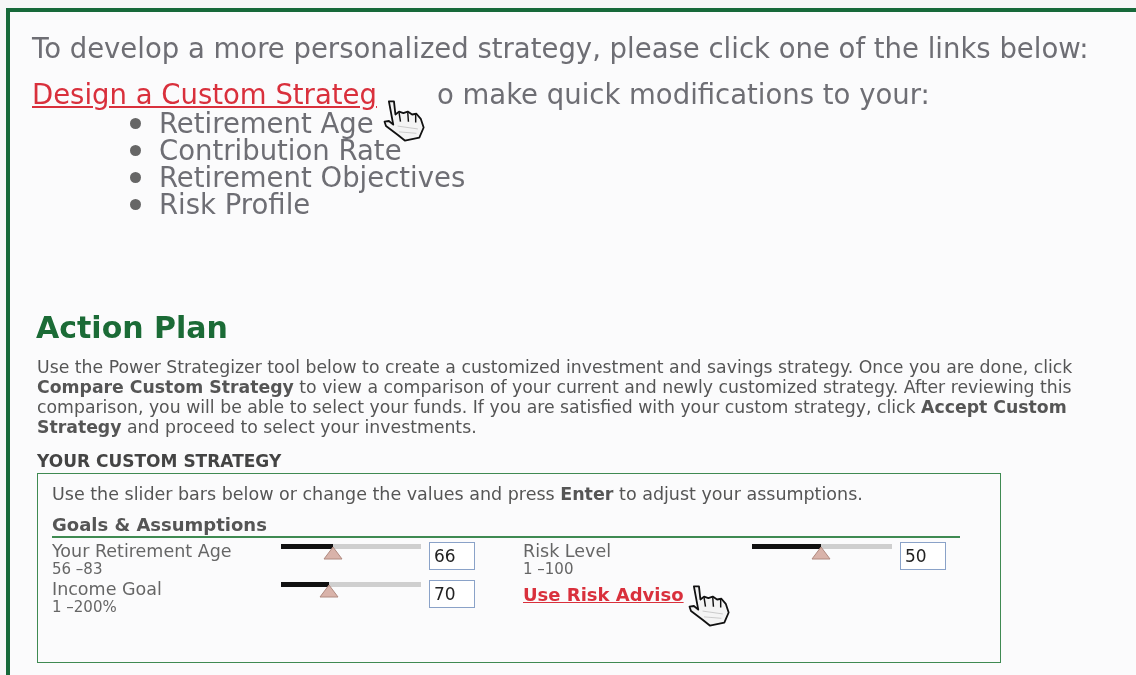  I want to click on range-label: 56 –83, so click(78, 569).